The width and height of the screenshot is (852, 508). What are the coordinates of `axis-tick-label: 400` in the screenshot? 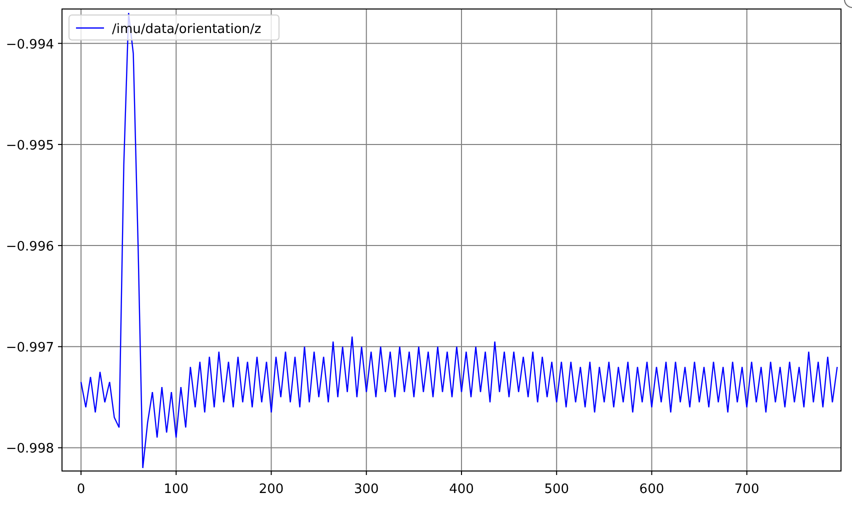 It's located at (461, 489).